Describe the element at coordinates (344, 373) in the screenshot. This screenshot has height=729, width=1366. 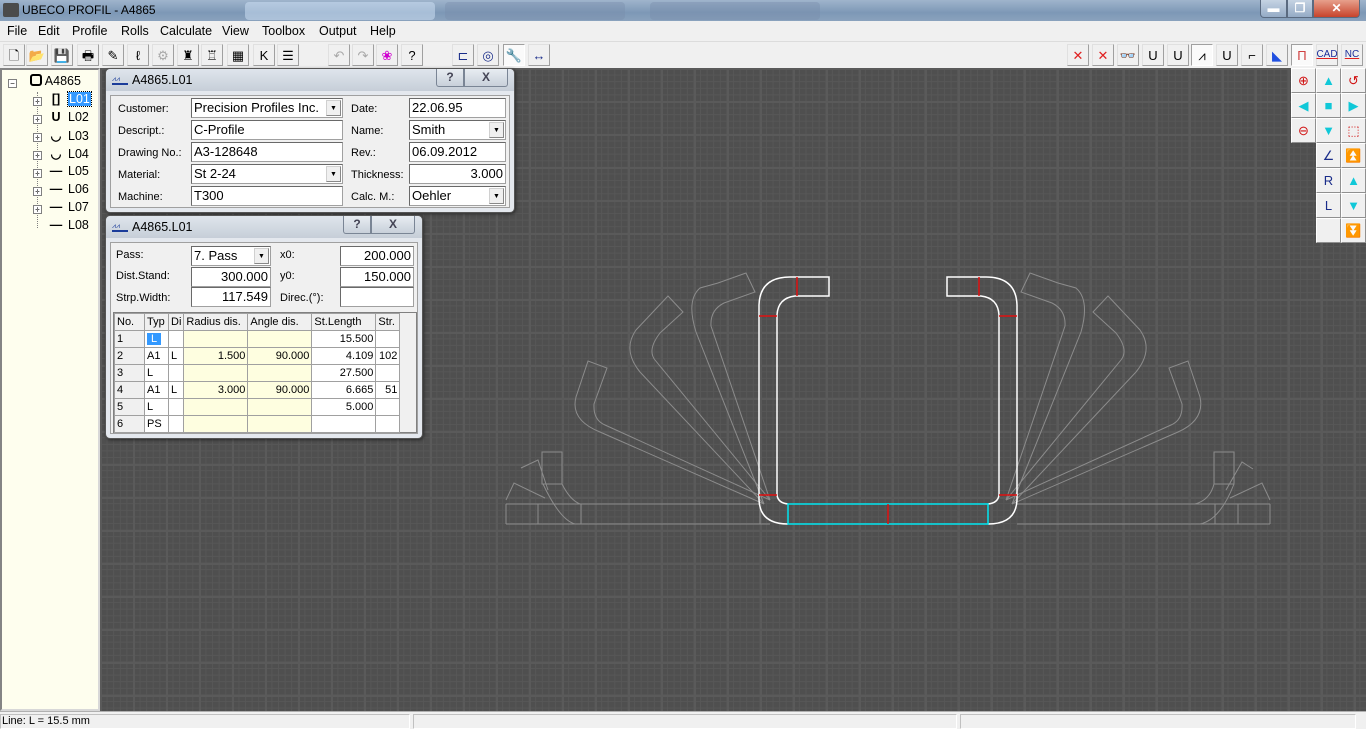
I see `table-cell: 27.500` at that location.